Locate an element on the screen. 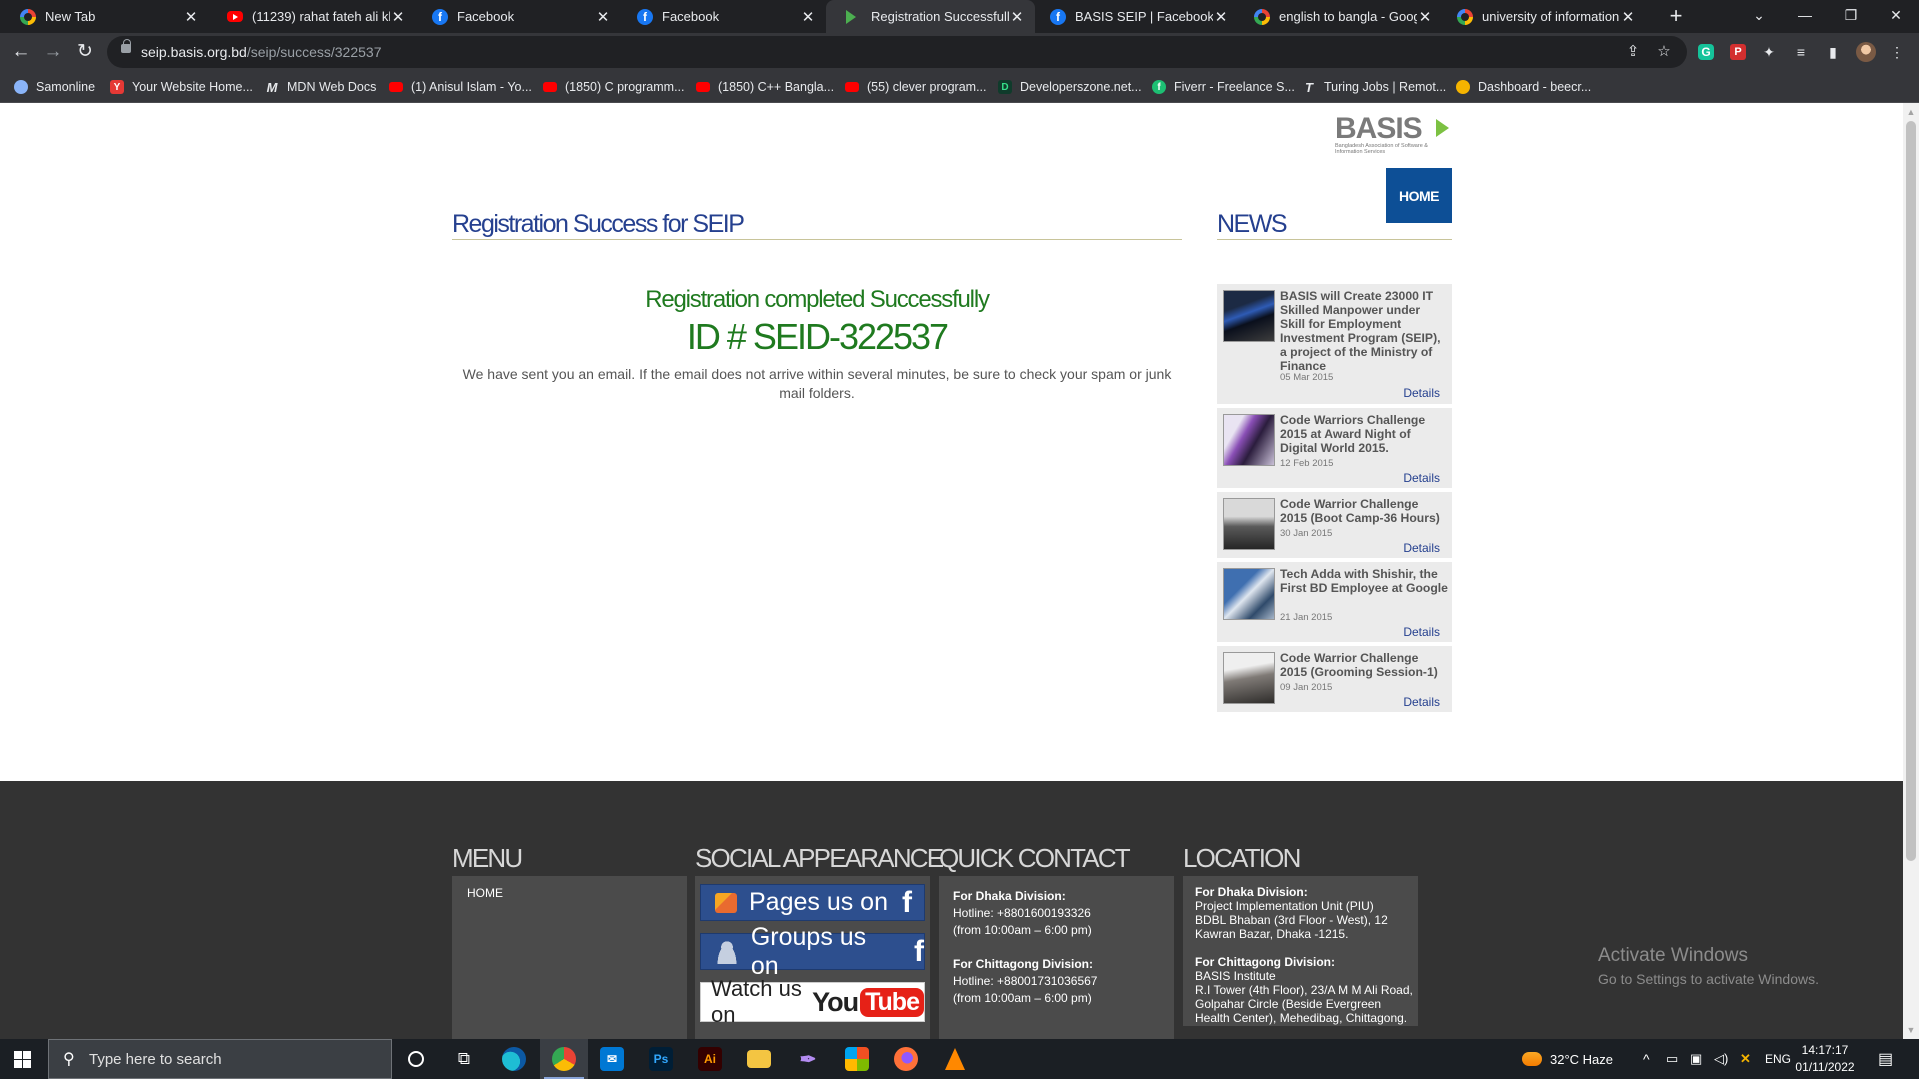 This screenshot has height=1079, width=1919. tab-title: Registration Successfull fo is located at coordinates (940, 16).